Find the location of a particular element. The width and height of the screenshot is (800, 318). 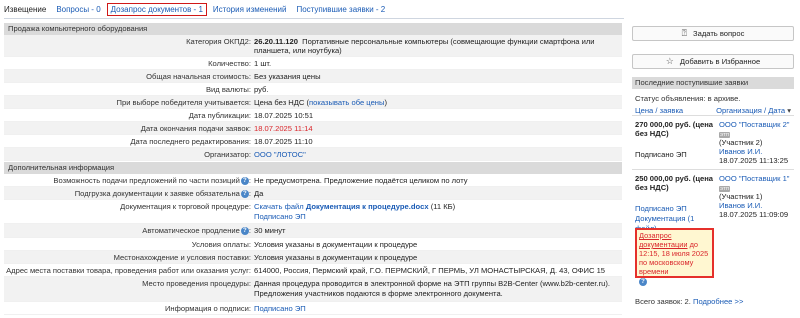

bids-columns-header: Цена / заявка Организация / Дата ▾ is located at coordinates (713, 110).